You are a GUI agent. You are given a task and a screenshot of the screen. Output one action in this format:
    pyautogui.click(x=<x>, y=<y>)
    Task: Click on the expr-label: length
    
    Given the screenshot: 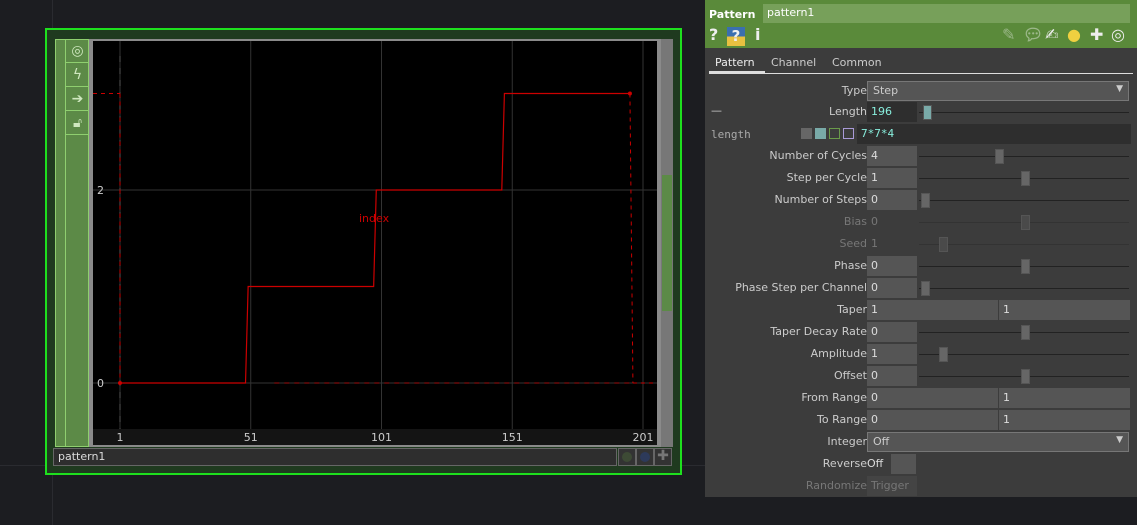 What is the action you would take?
    pyautogui.click(x=731, y=134)
    